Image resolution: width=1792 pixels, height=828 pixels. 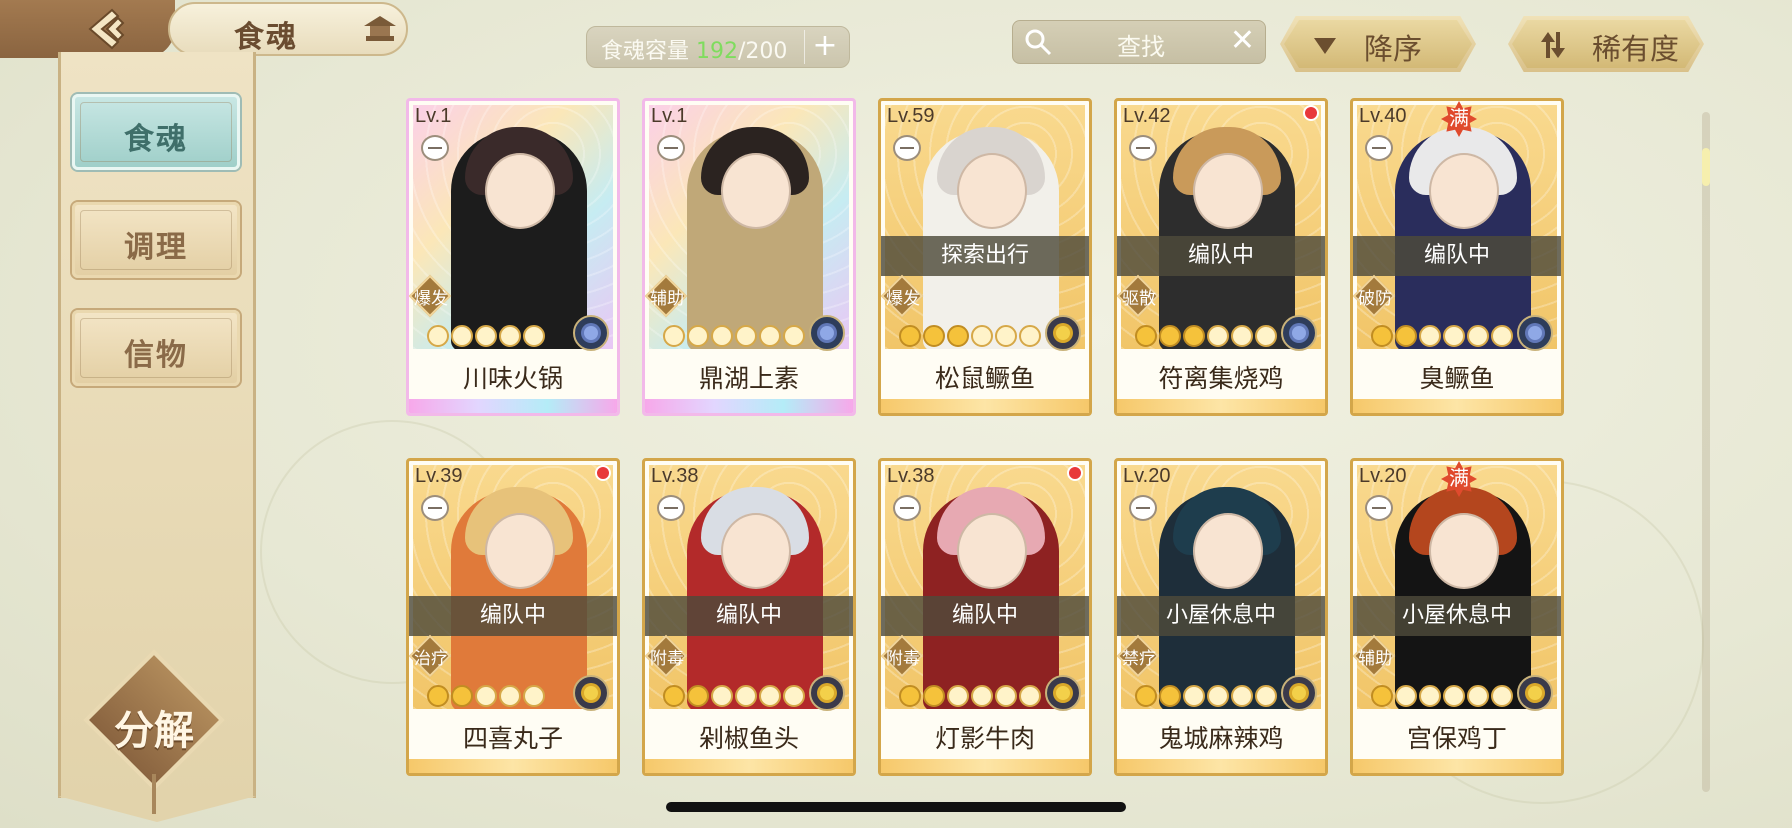 What do you see at coordinates (111, 29) in the screenshot?
I see `back-arrow-icon` at bounding box center [111, 29].